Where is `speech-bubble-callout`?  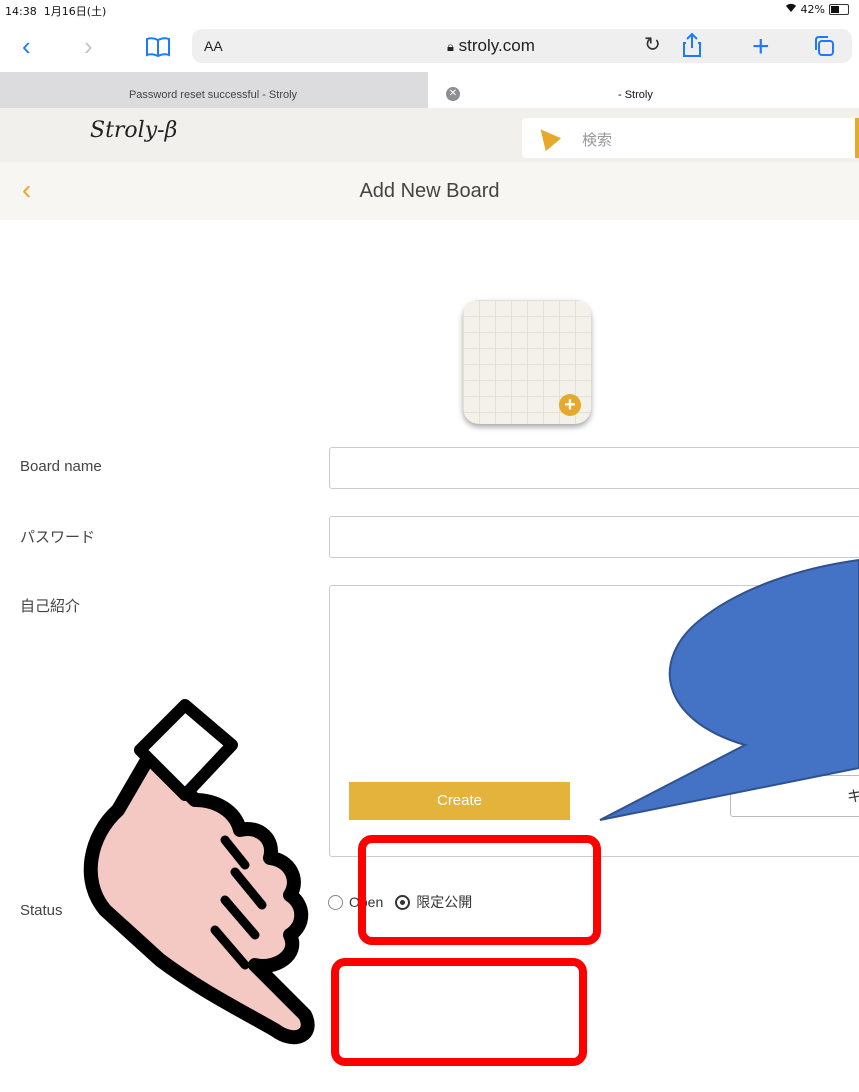
speech-bubble-callout is located at coordinates (729, 689).